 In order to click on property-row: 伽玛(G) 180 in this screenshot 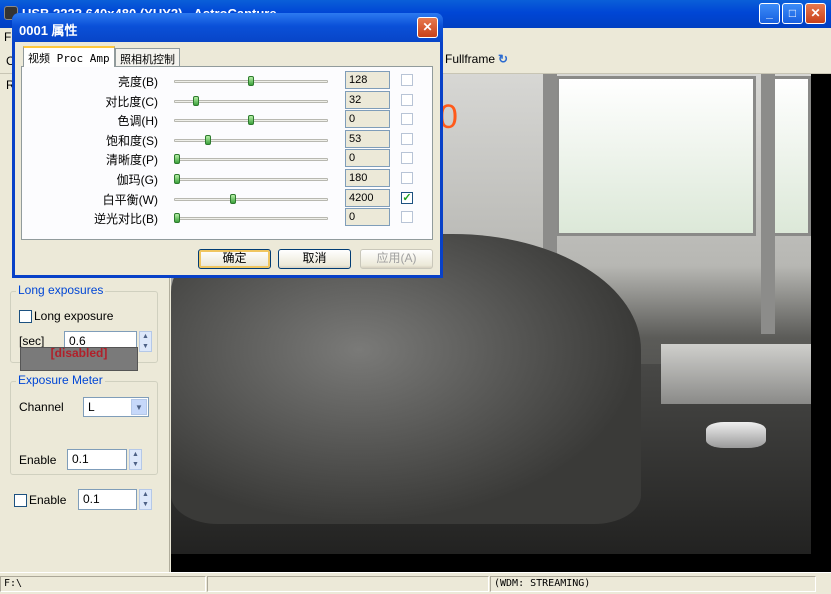, I will do `click(227, 179)`.